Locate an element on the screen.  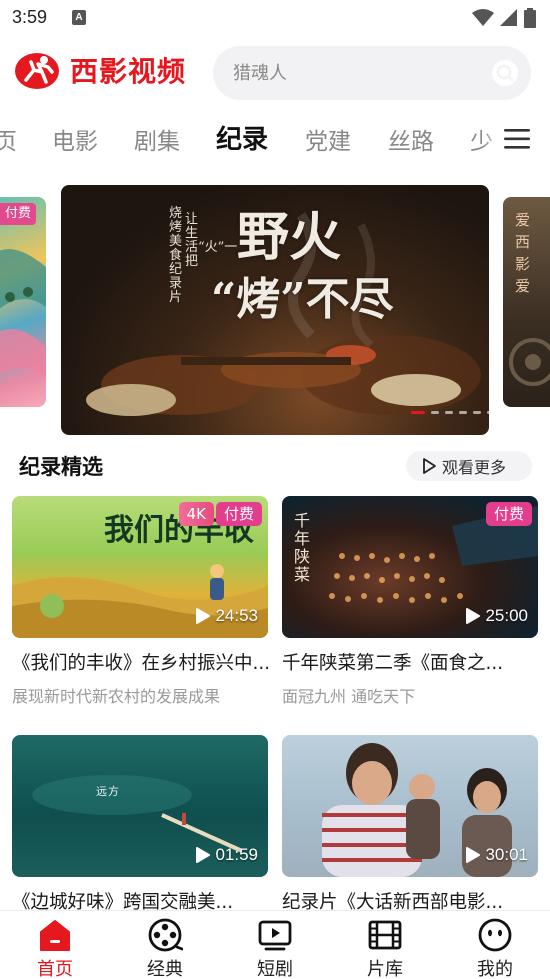
nav-short-drama: 短剧 is located at coordinates (275, 945).